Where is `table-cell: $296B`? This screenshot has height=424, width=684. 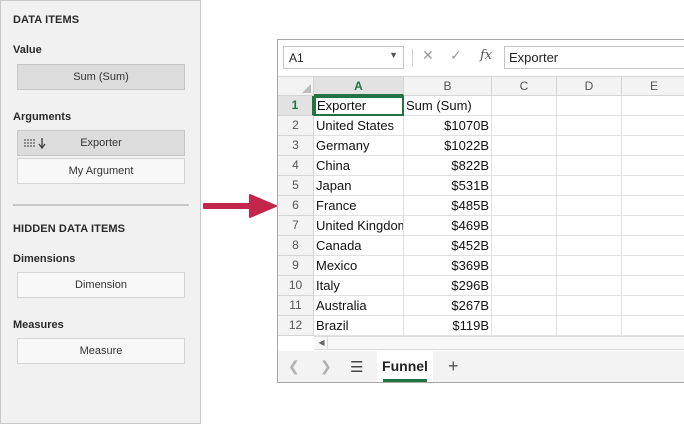
table-cell: $296B is located at coordinates (448, 286).